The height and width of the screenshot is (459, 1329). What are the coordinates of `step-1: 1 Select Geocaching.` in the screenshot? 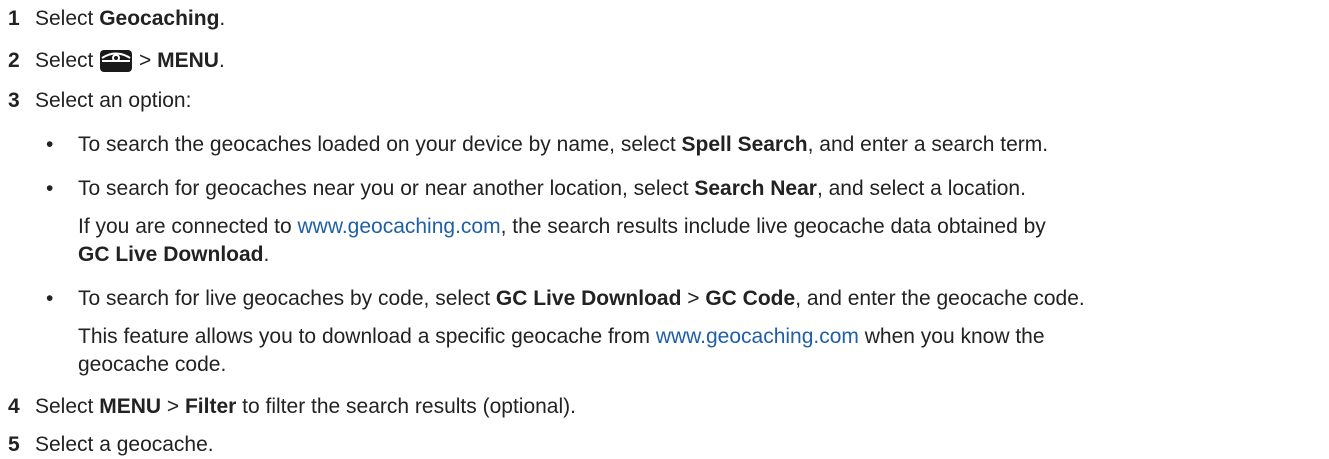 It's located at (116, 19).